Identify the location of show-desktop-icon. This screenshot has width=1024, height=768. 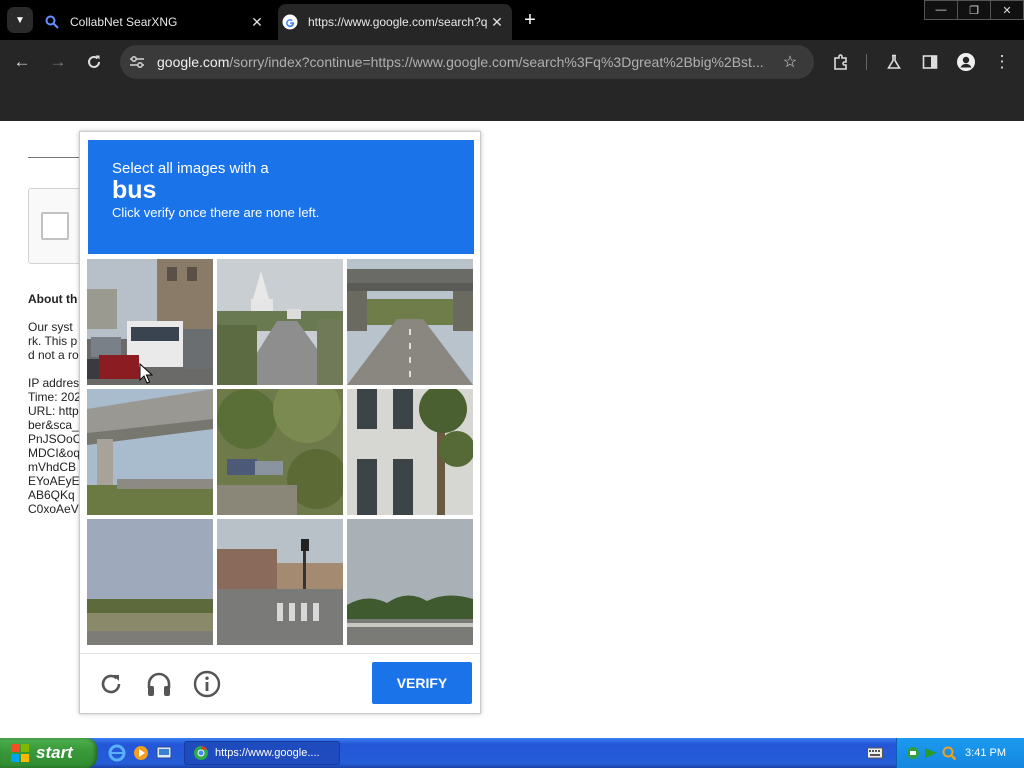
(164, 753).